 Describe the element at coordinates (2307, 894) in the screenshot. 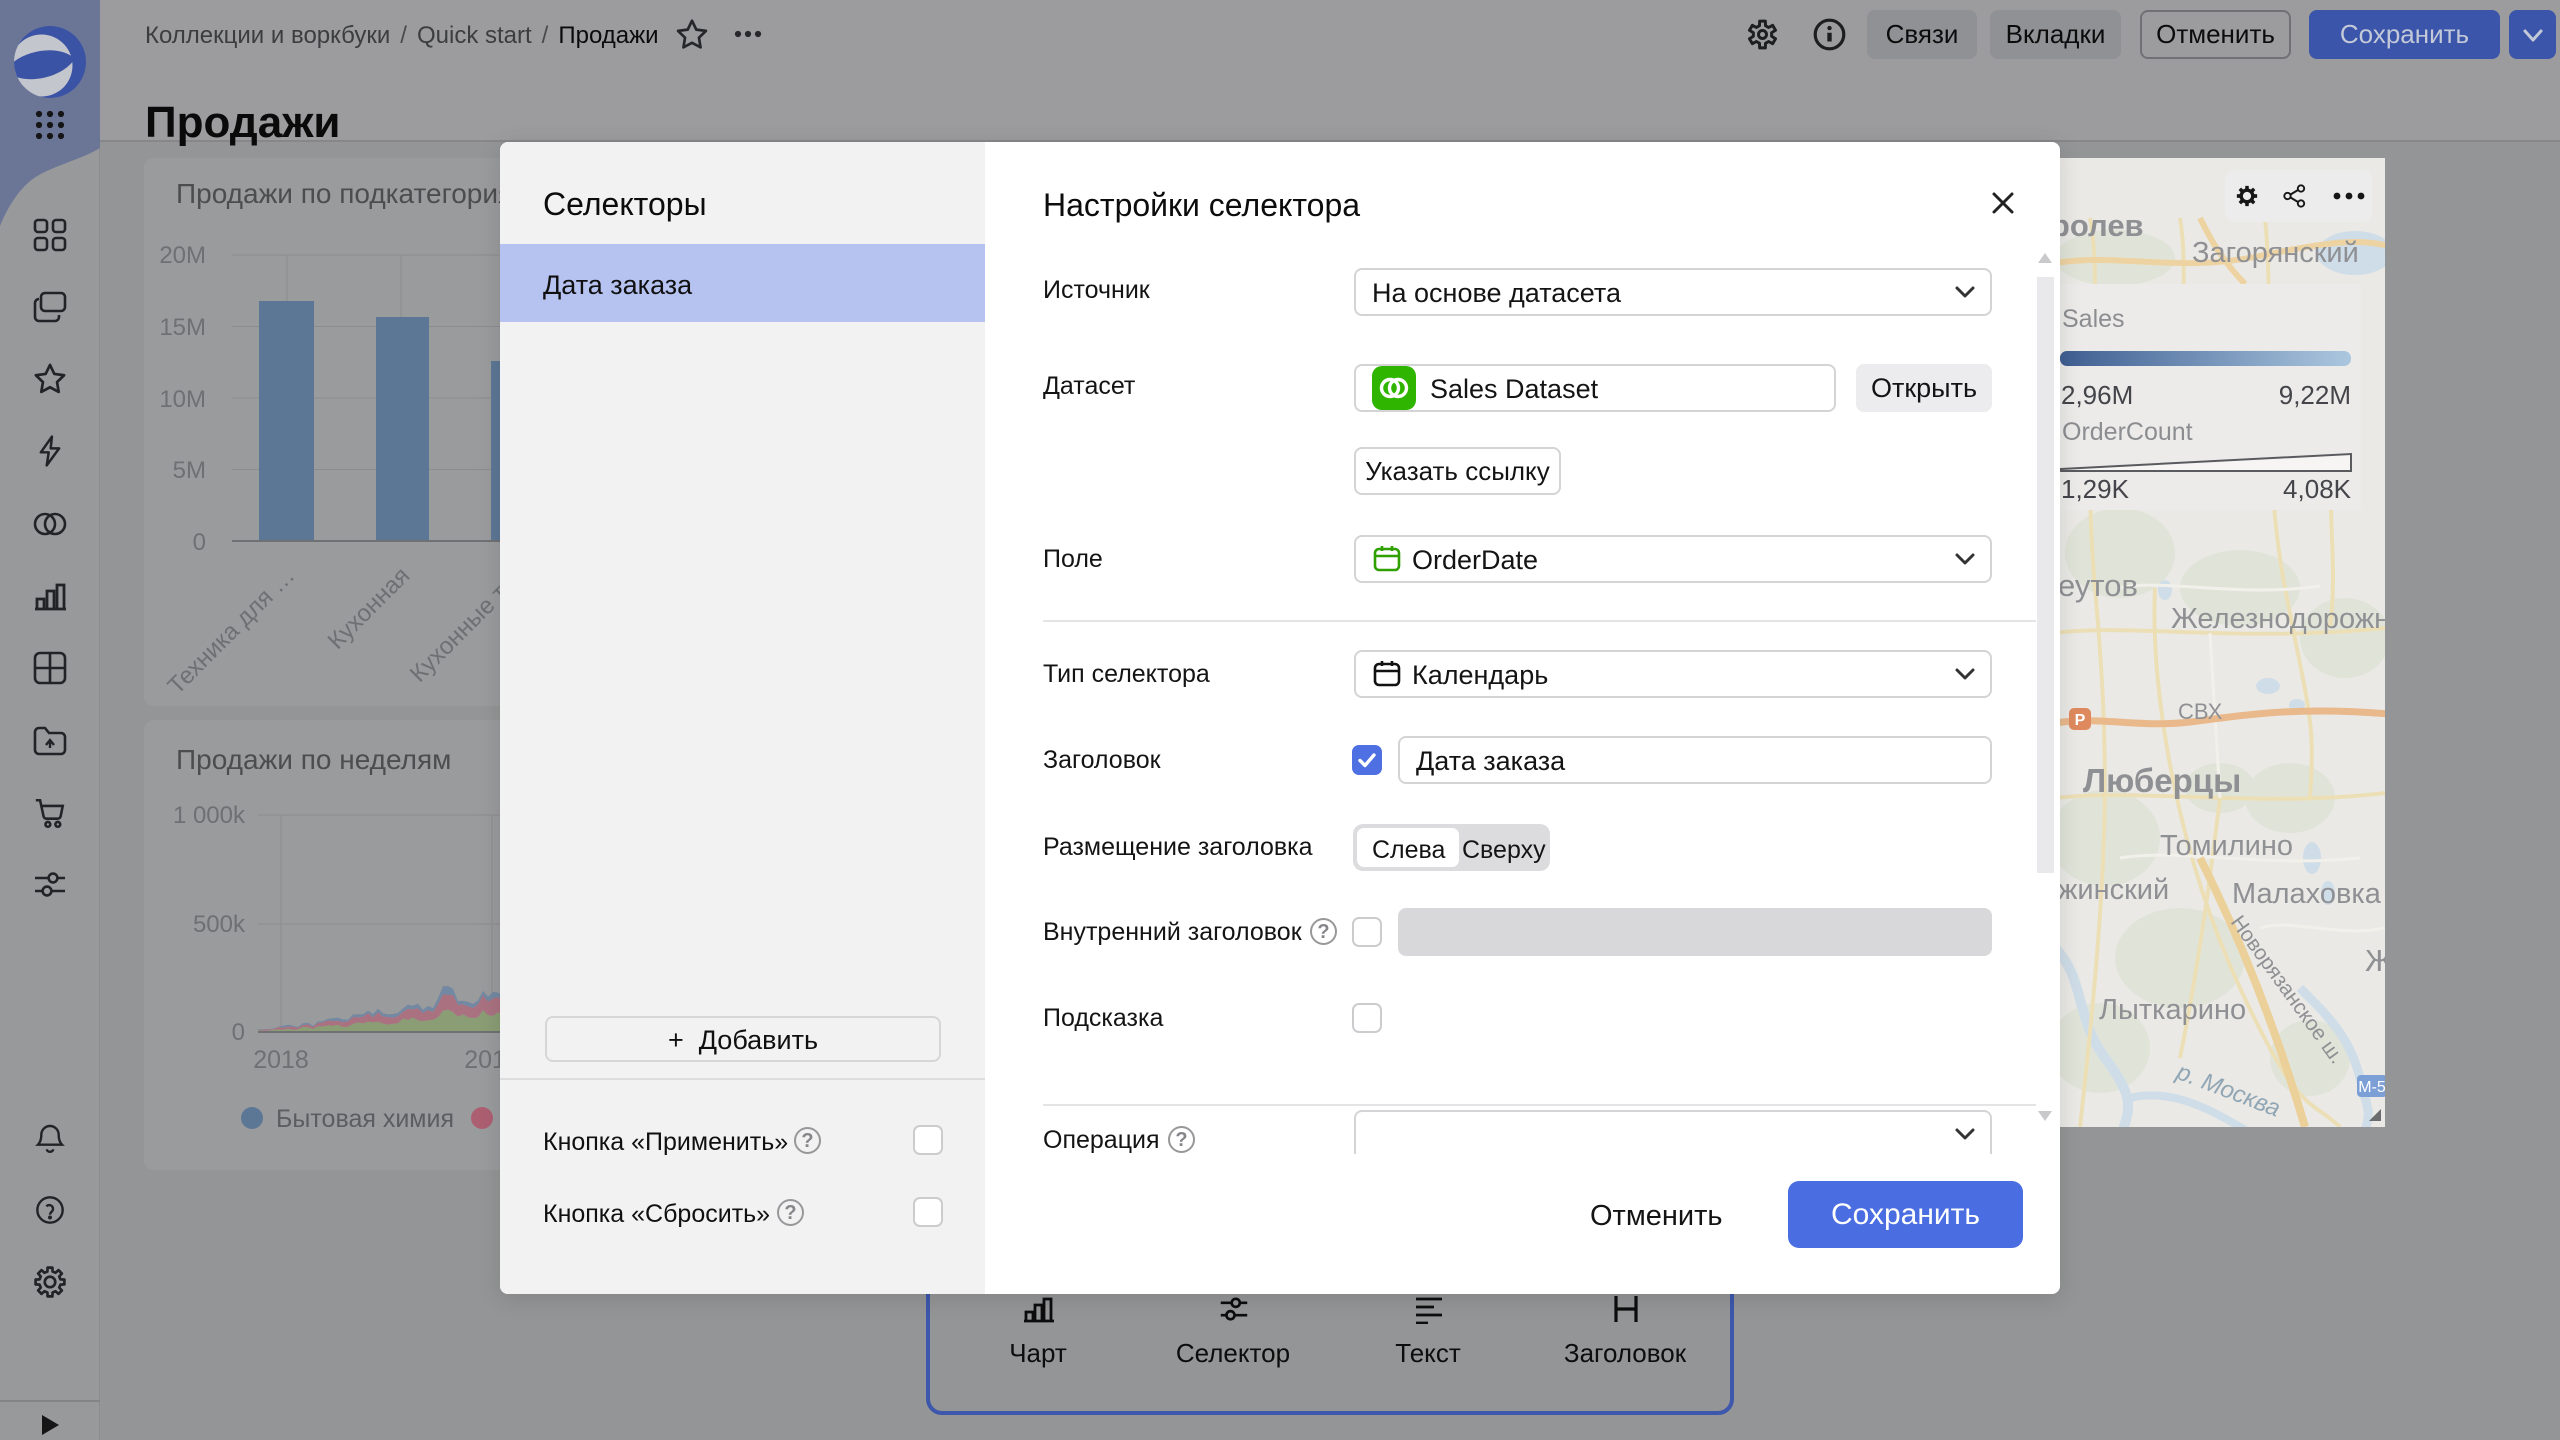

I see `svg-text: Малаховка` at that location.